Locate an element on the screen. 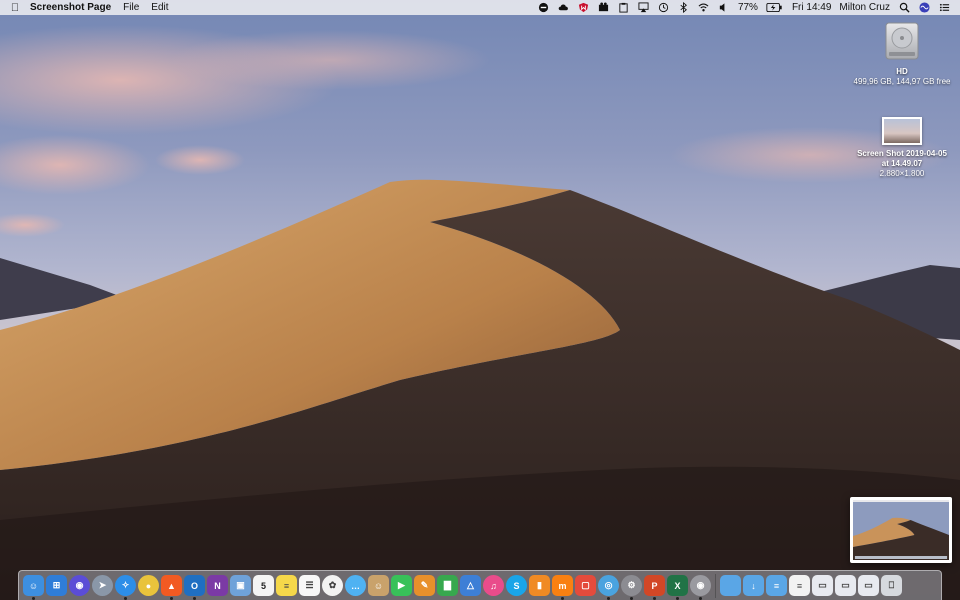  windows-icon: ⊞ is located at coordinates (56, 585).